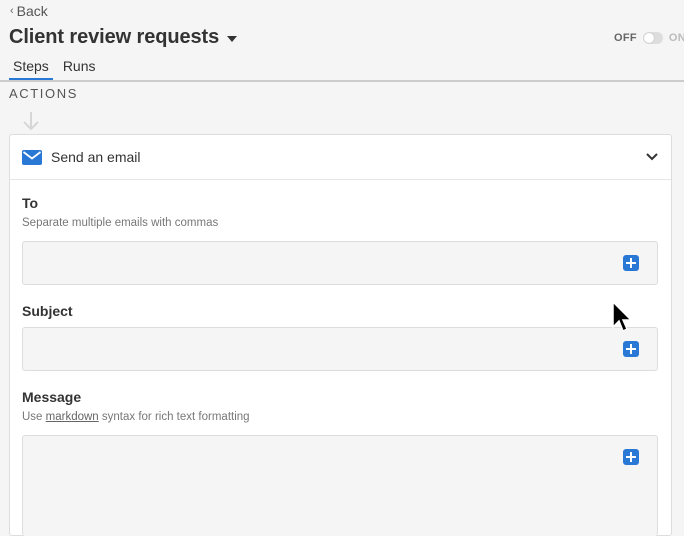  I want to click on on-off-toggle: OFF ON, so click(649, 38).